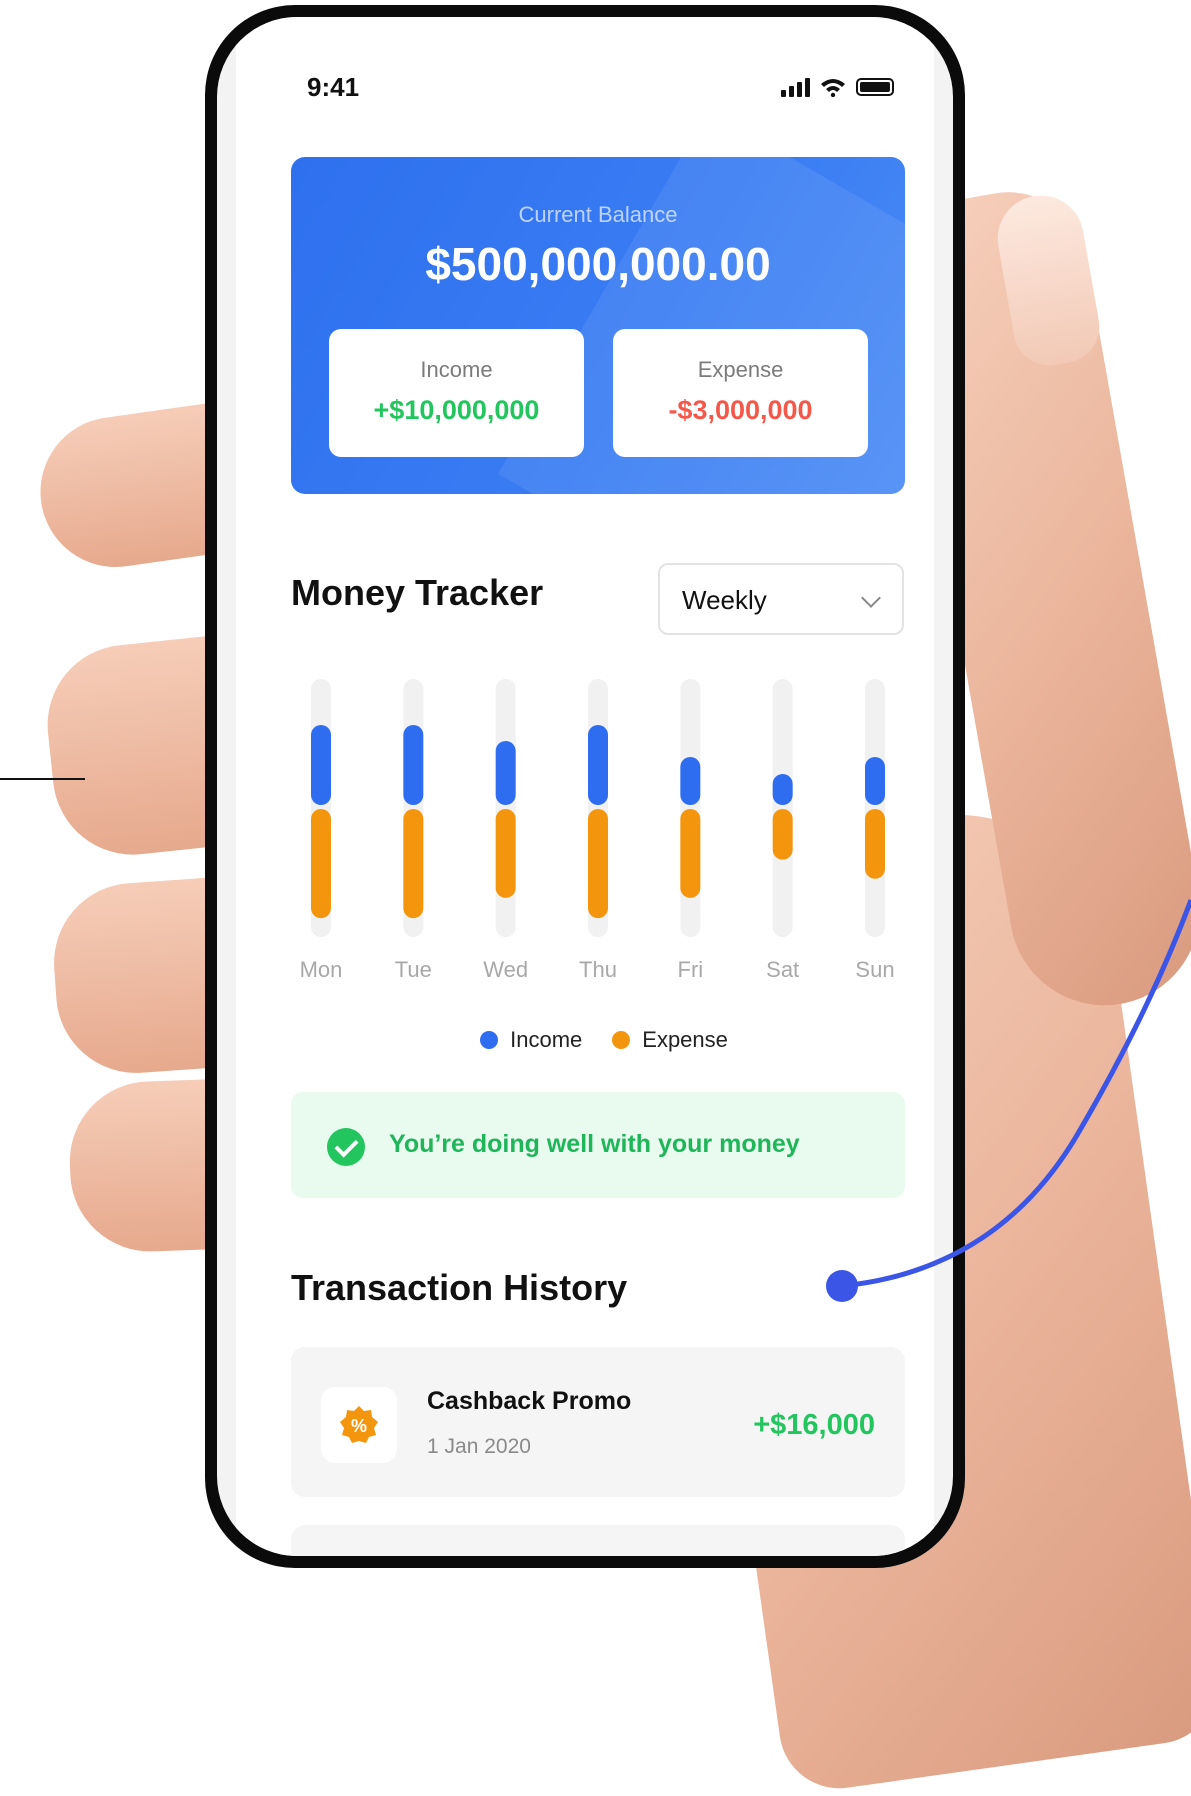  What do you see at coordinates (740, 410) in the screenshot?
I see `expense-value: -$3,000,000` at bounding box center [740, 410].